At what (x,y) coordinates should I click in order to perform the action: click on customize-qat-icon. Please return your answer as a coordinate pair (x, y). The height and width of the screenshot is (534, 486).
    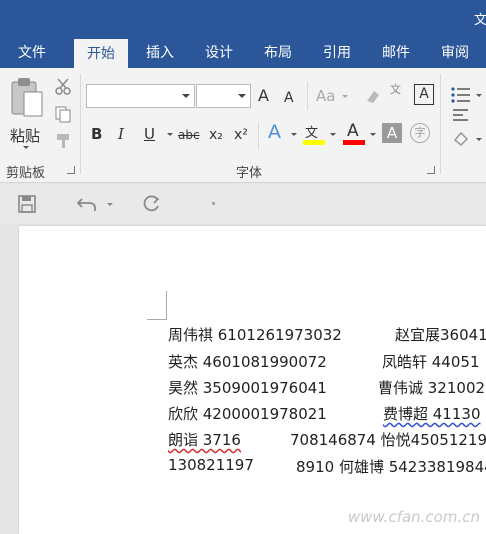
    Looking at the image, I should click on (213, 203).